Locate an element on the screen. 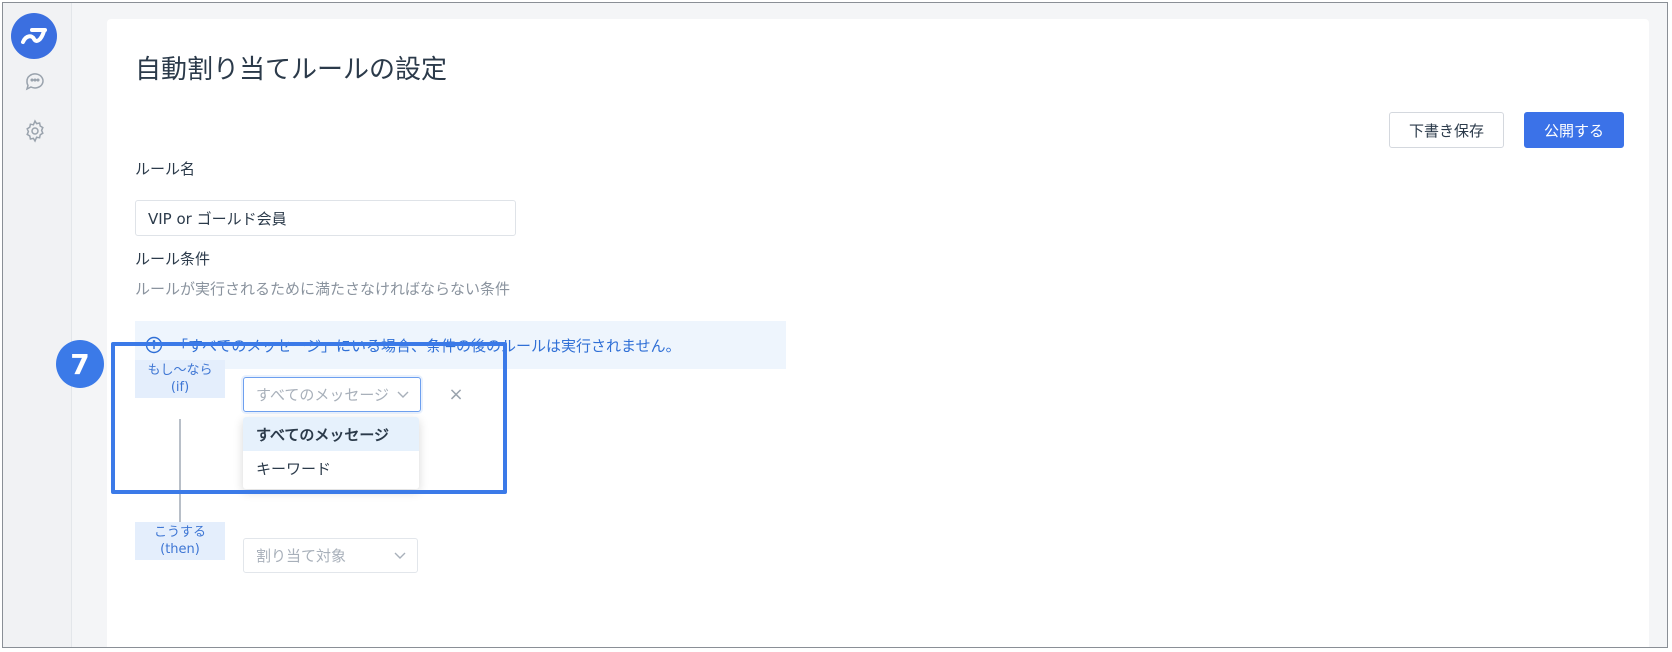 The height and width of the screenshot is (652, 1672). step-number-badge: 7 is located at coordinates (80, 364).